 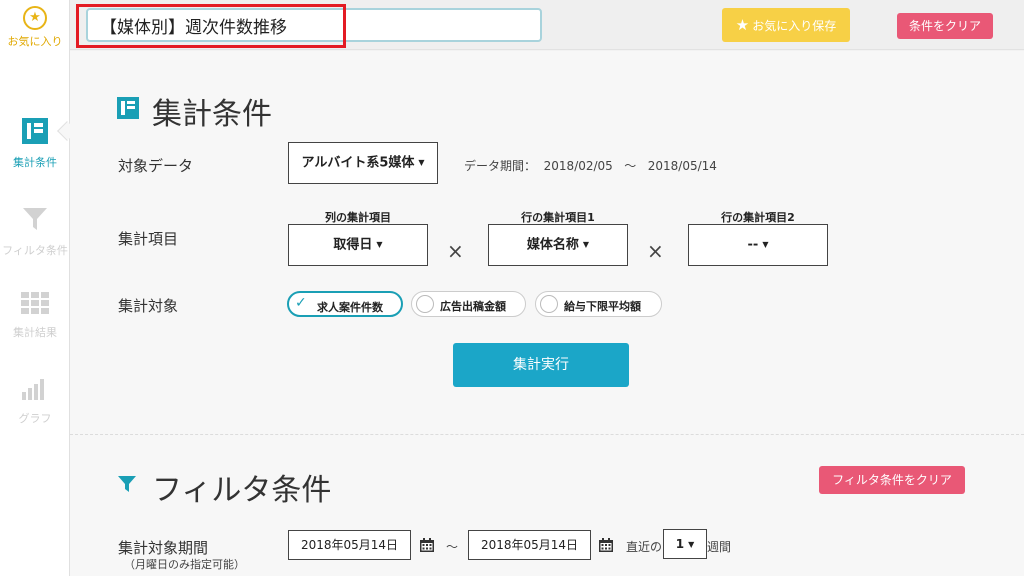 I want to click on target-chip-job-count: ✓ 求人案件件数, so click(x=345, y=304).